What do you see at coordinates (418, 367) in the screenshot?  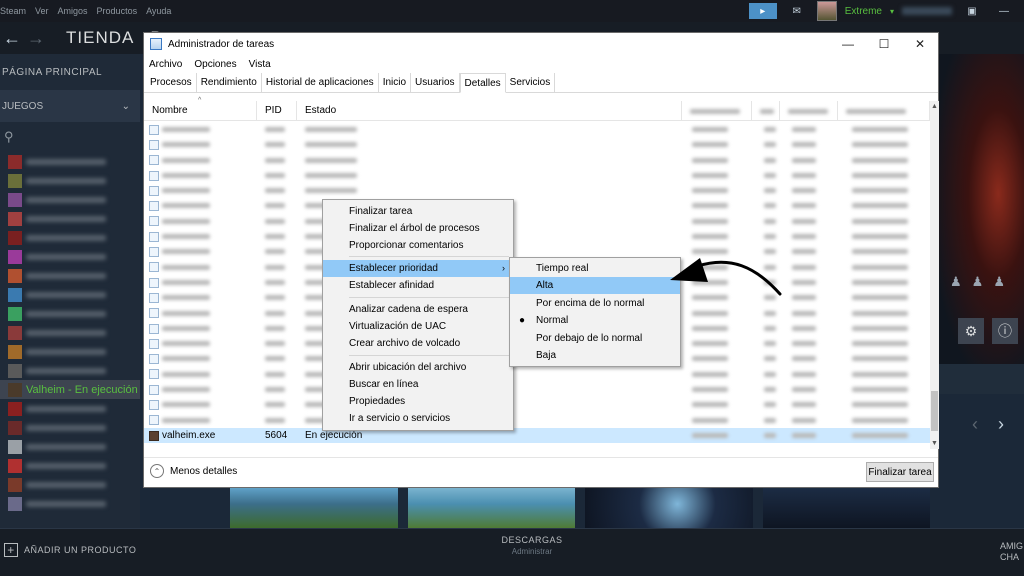 I see `menu-item-abrir-ubicacion: Abrir ubicación del archivo` at bounding box center [418, 367].